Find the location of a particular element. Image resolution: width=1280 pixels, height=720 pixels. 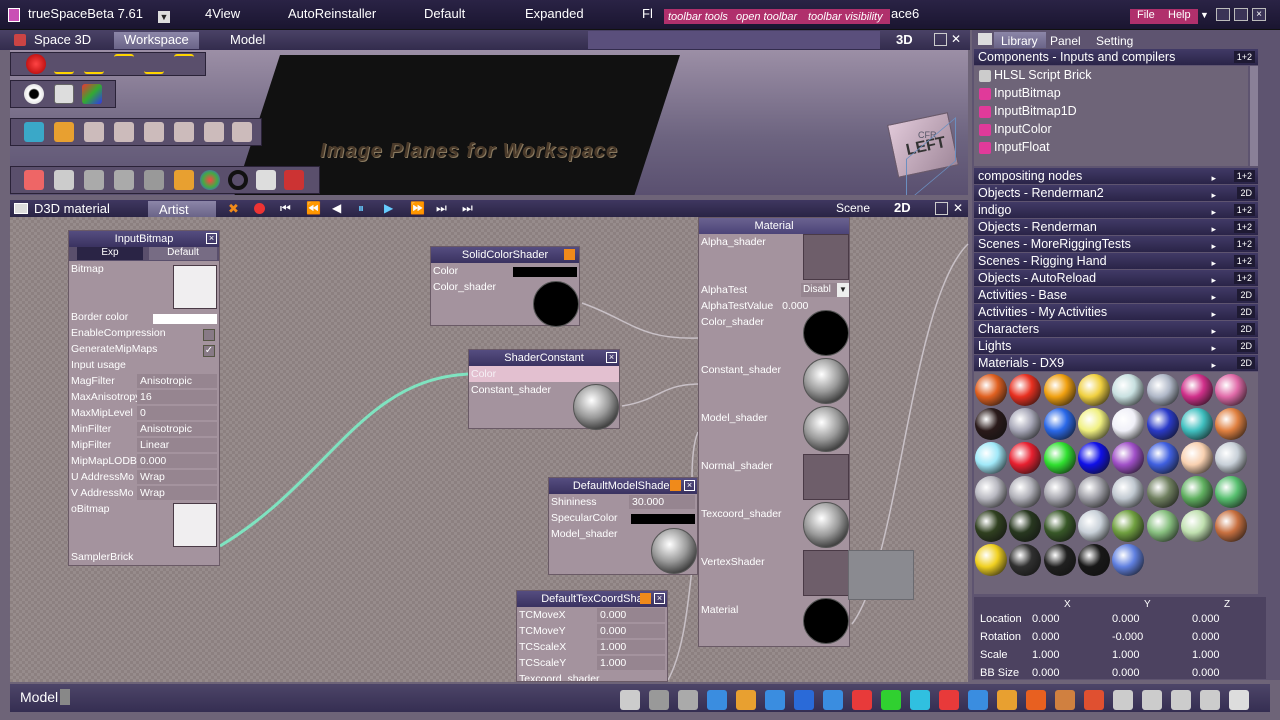

chevron-down-icon: ▼ is located at coordinates (843, 290).